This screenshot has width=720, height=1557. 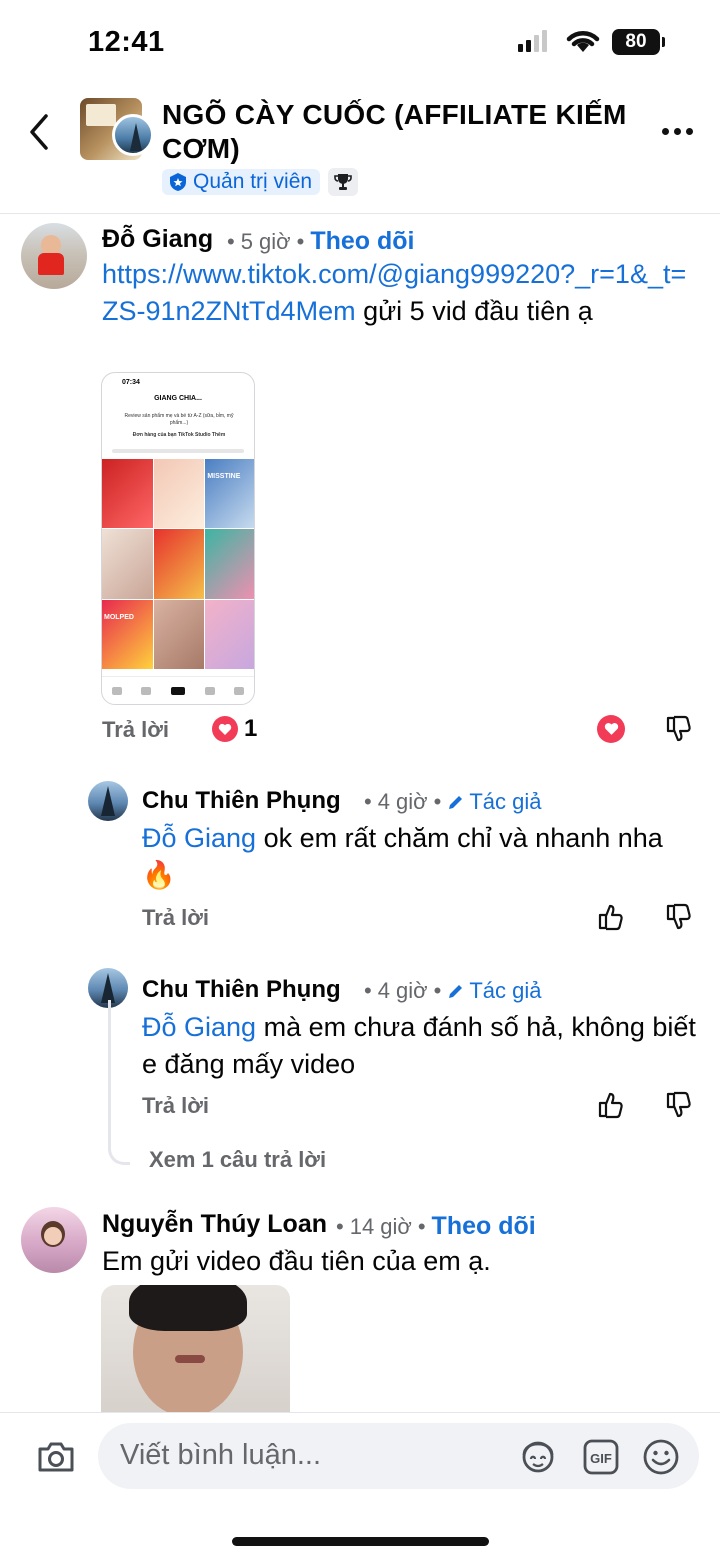 I want to click on video-tile-label: MOLPED, so click(x=119, y=617).